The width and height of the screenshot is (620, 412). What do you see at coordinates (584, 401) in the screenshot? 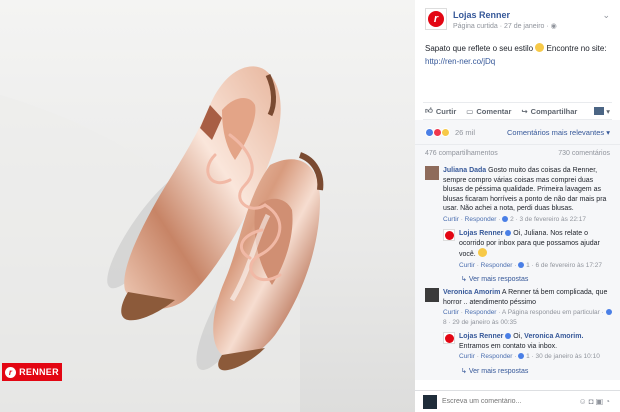
I see `emoji-icon: ☺` at bounding box center [584, 401].